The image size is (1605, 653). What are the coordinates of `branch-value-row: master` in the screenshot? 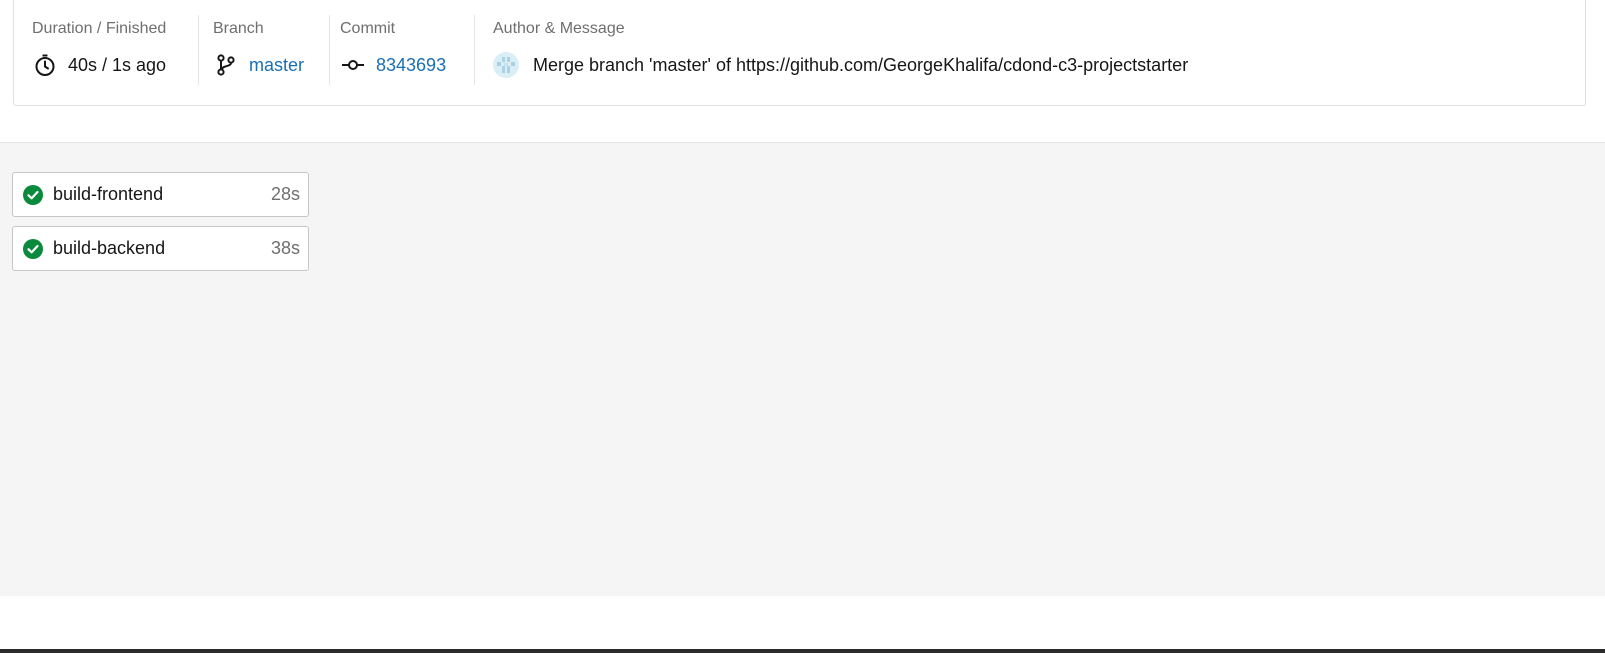 It's located at (258, 65).